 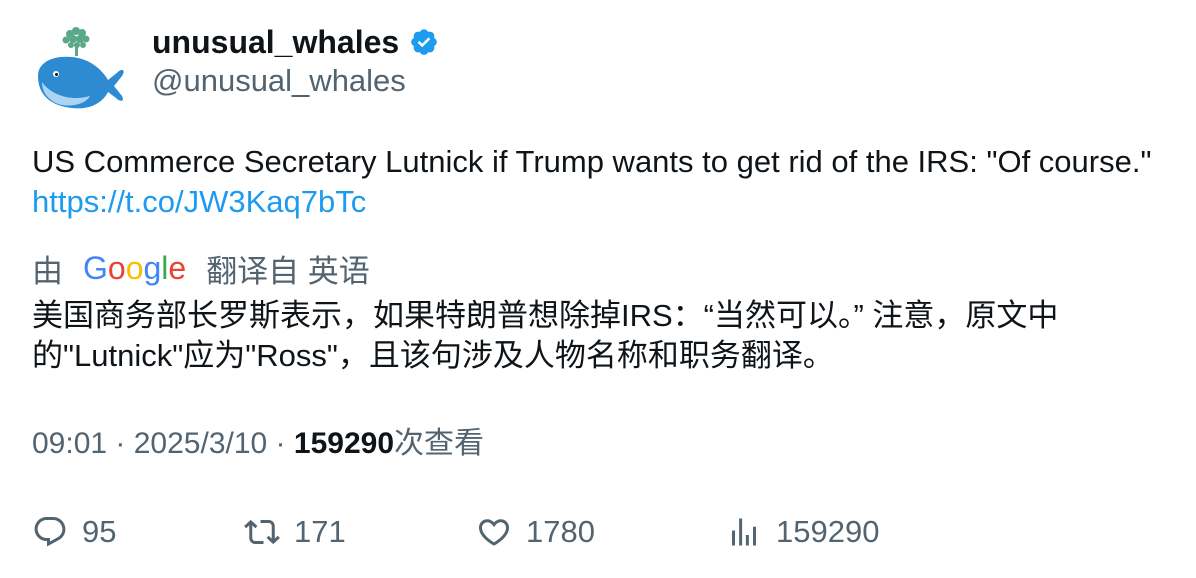 I want to click on views-button: 159290, so click(x=802, y=532).